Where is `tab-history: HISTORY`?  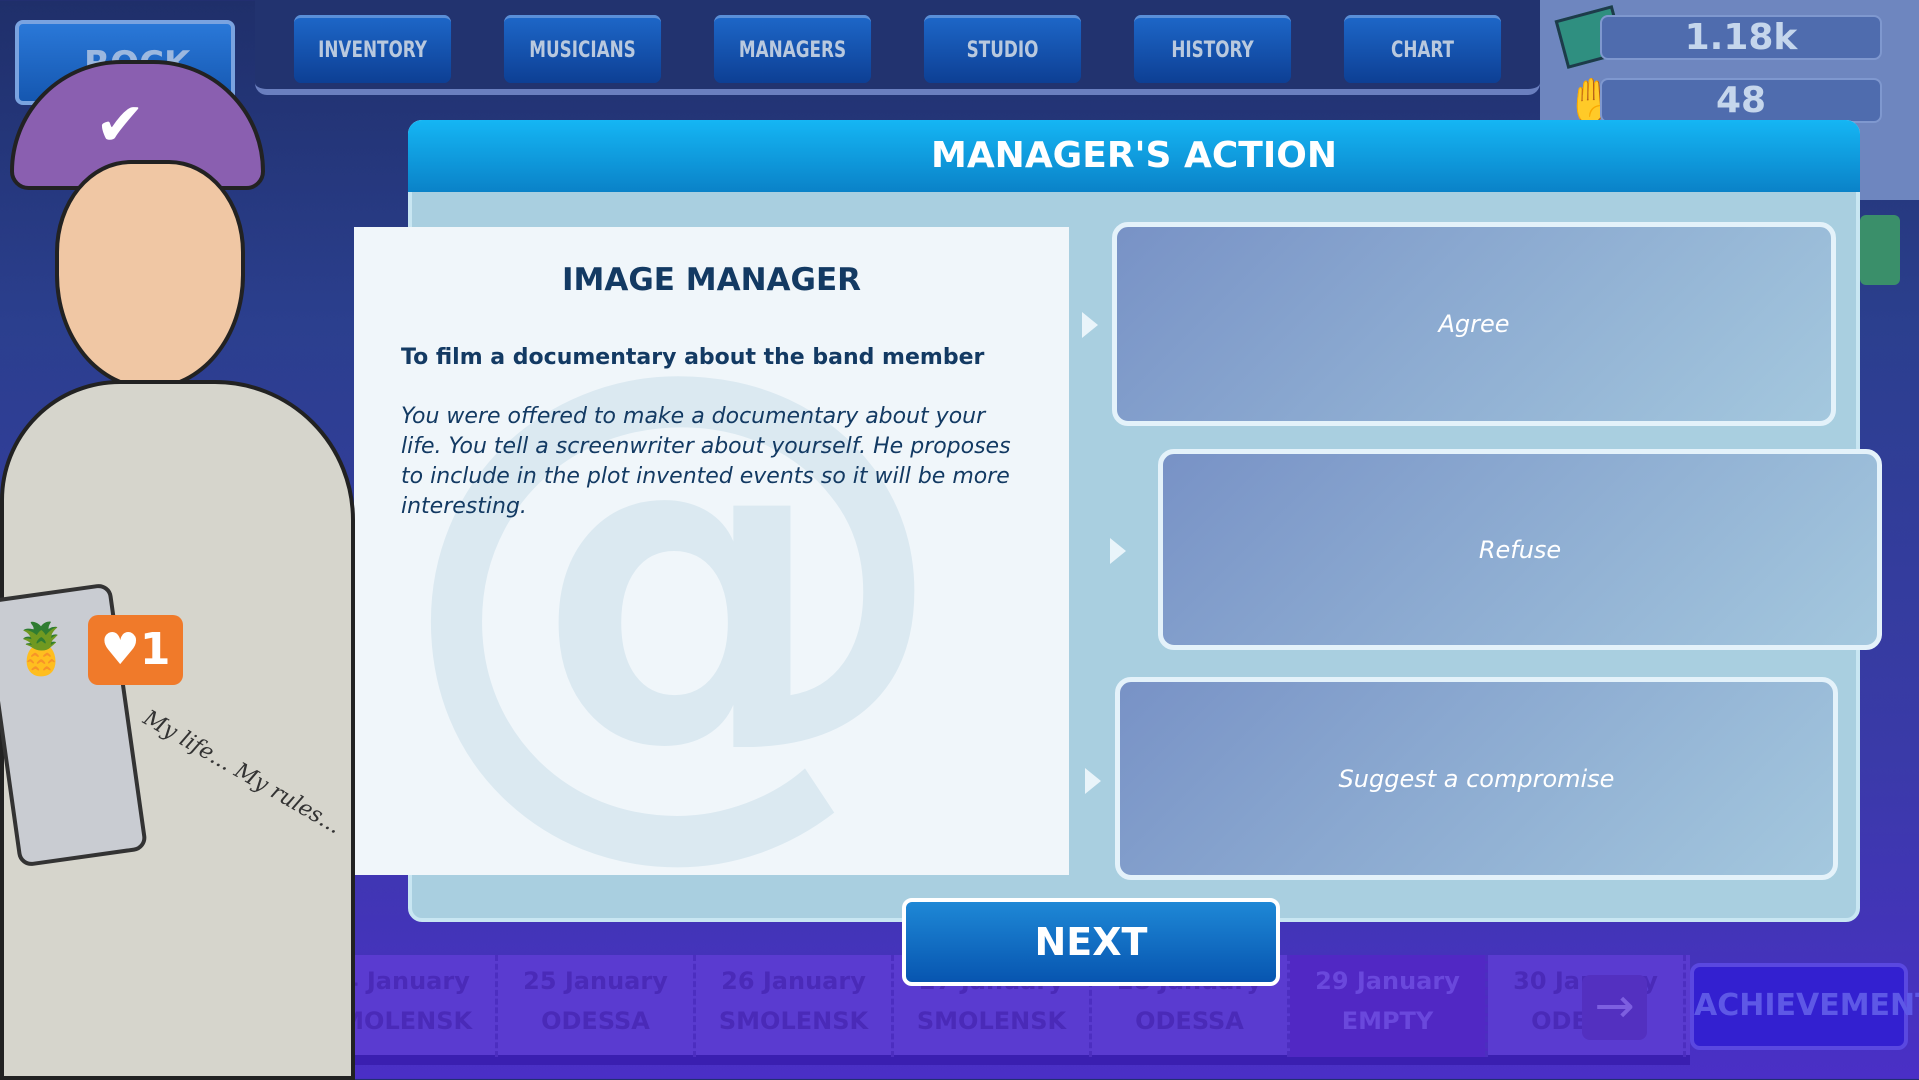
tab-history: HISTORY is located at coordinates (1212, 49).